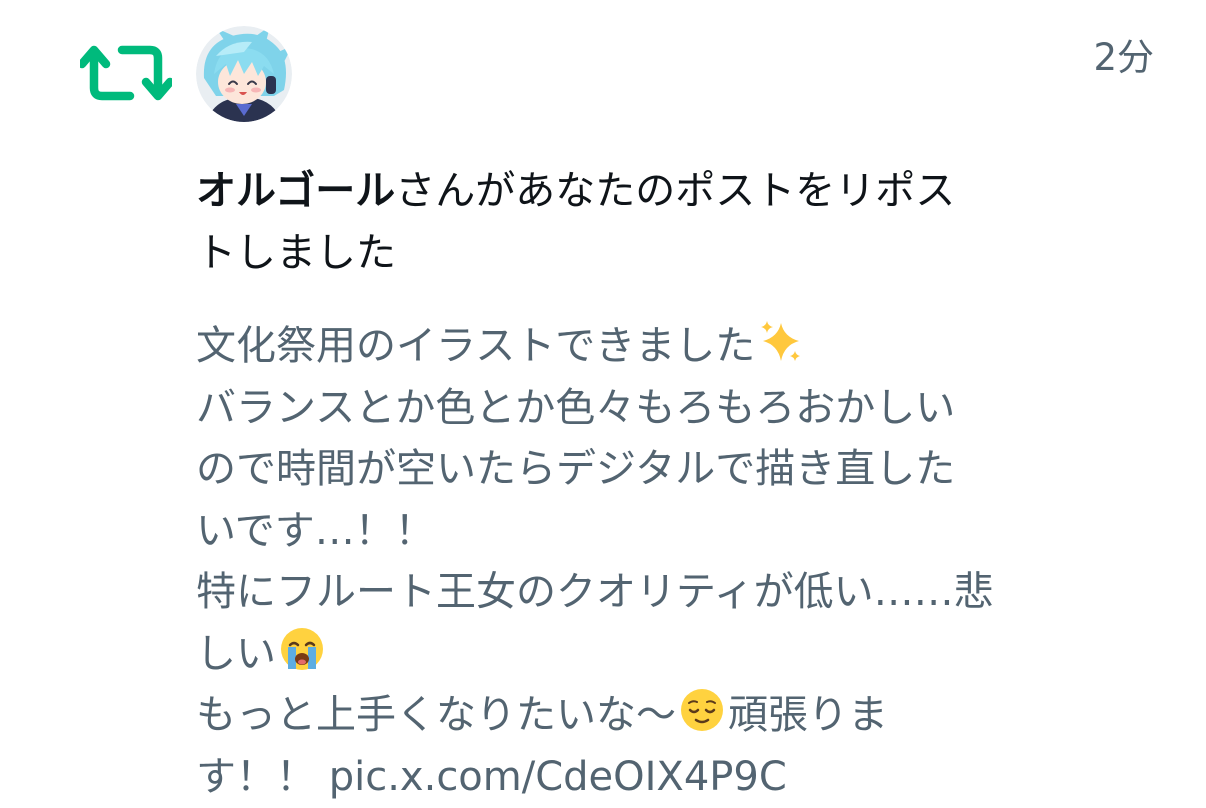  Describe the element at coordinates (1123, 57) in the screenshot. I see `timestamp: 2分` at that location.